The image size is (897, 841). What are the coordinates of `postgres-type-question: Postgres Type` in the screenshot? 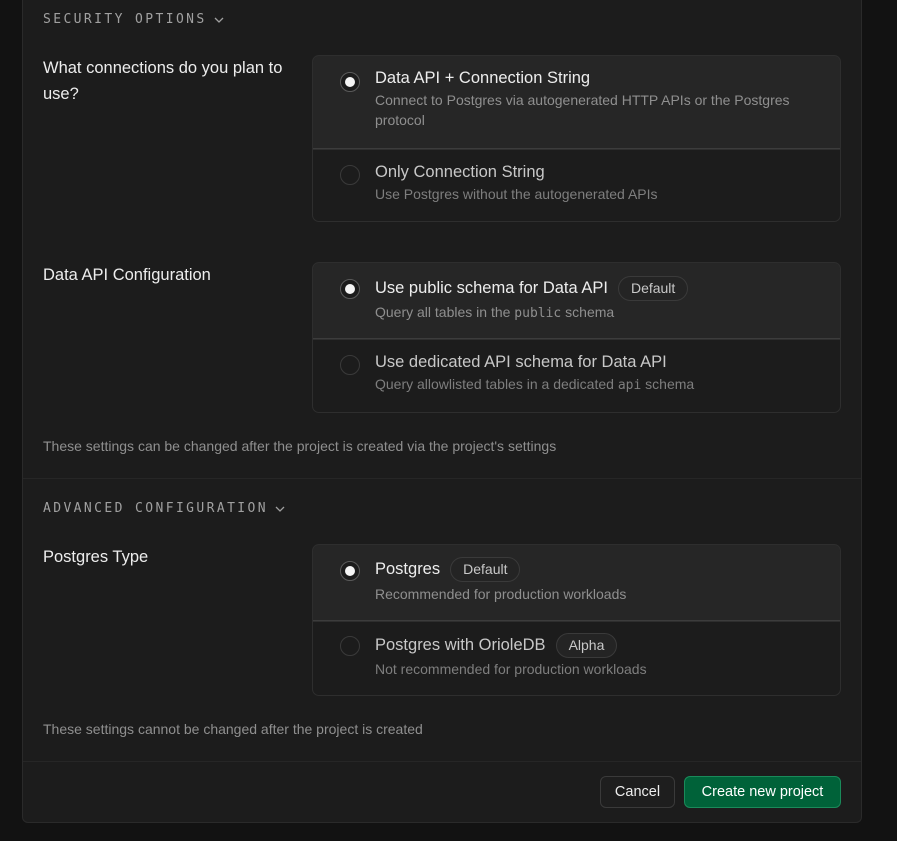 It's located at (96, 557).